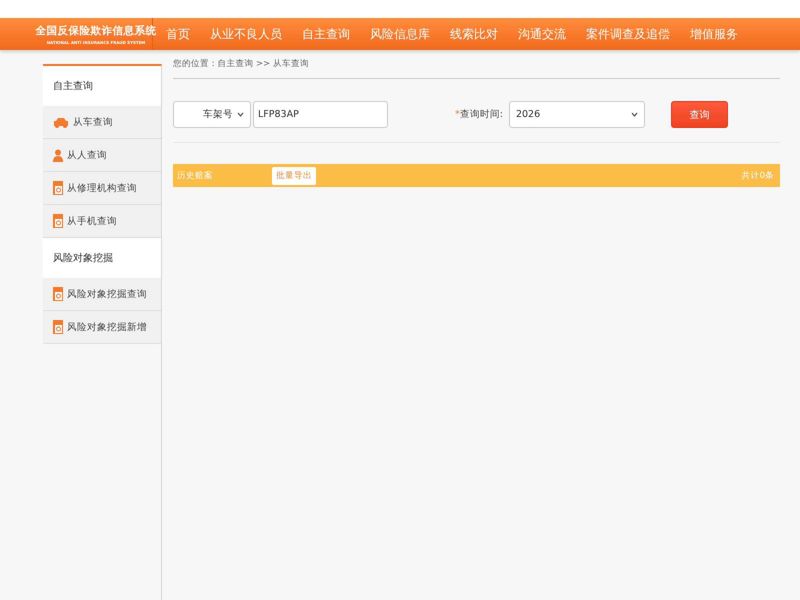 Image resolution: width=800 pixels, height=600 pixels. Describe the element at coordinates (326, 34) in the screenshot. I see `nav-item: 自主查询` at that location.